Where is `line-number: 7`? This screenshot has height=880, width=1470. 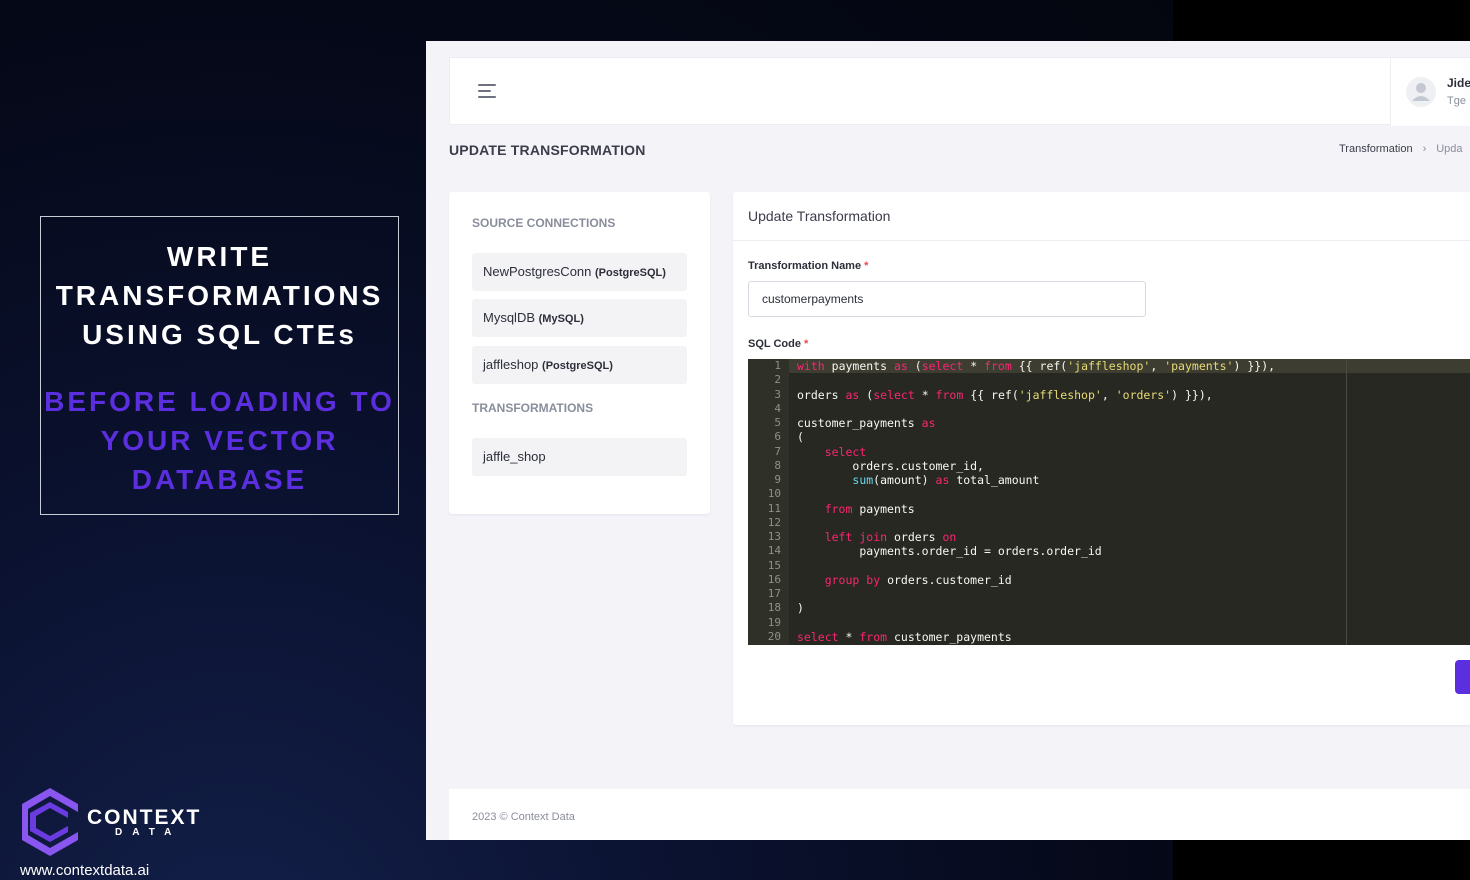
line-number: 7 is located at coordinates (777, 451).